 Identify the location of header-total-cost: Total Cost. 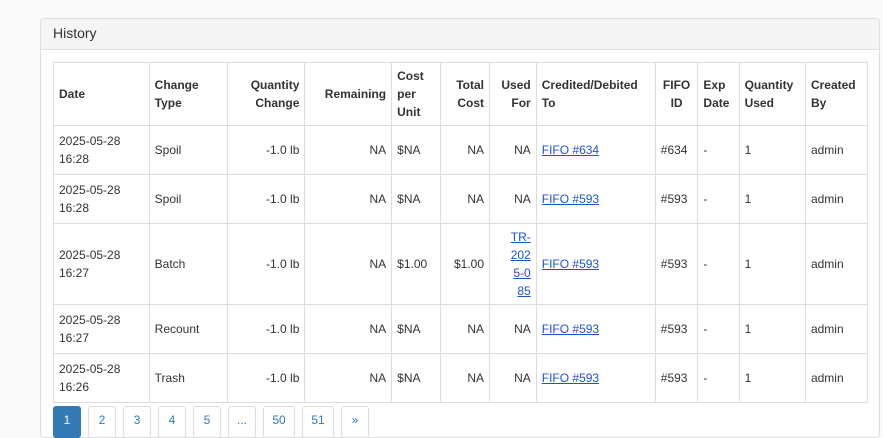
(465, 94).